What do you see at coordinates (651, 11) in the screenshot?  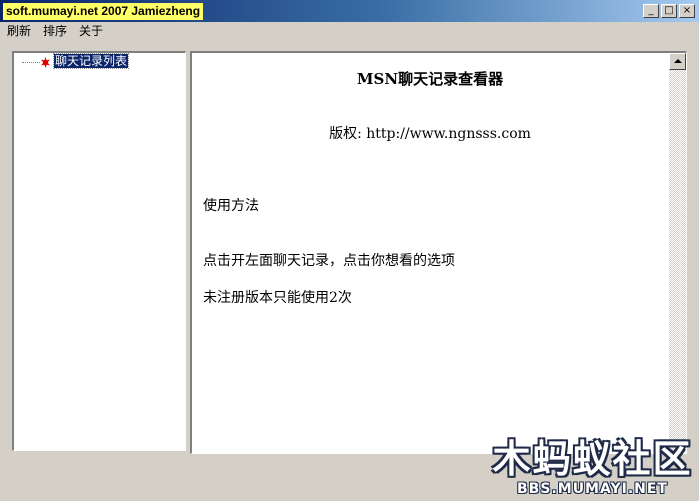 I see `minimize-button: _` at bounding box center [651, 11].